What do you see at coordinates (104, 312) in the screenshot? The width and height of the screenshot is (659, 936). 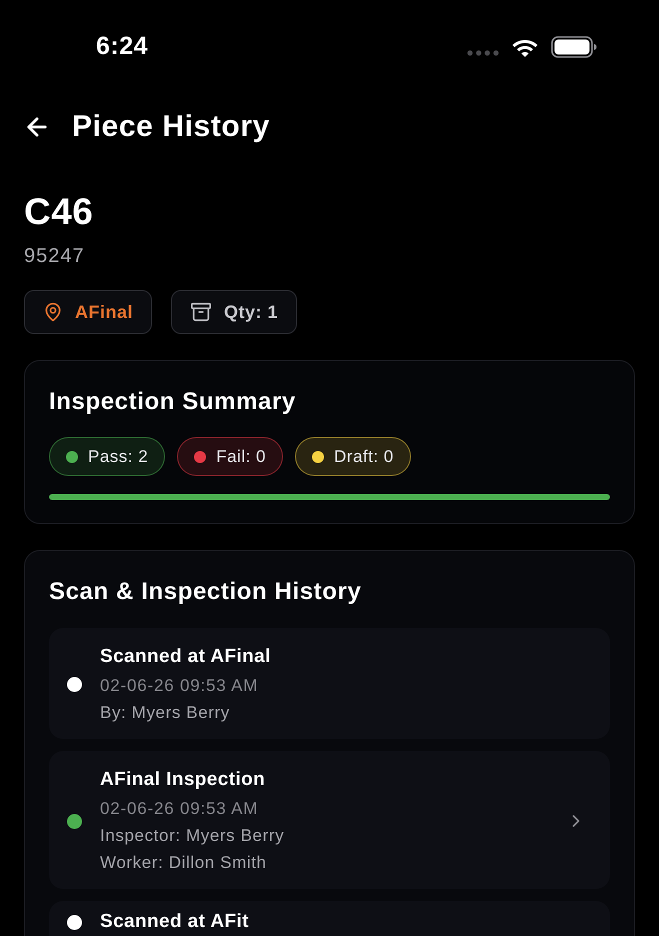 I see `chip-label: AFinal` at bounding box center [104, 312].